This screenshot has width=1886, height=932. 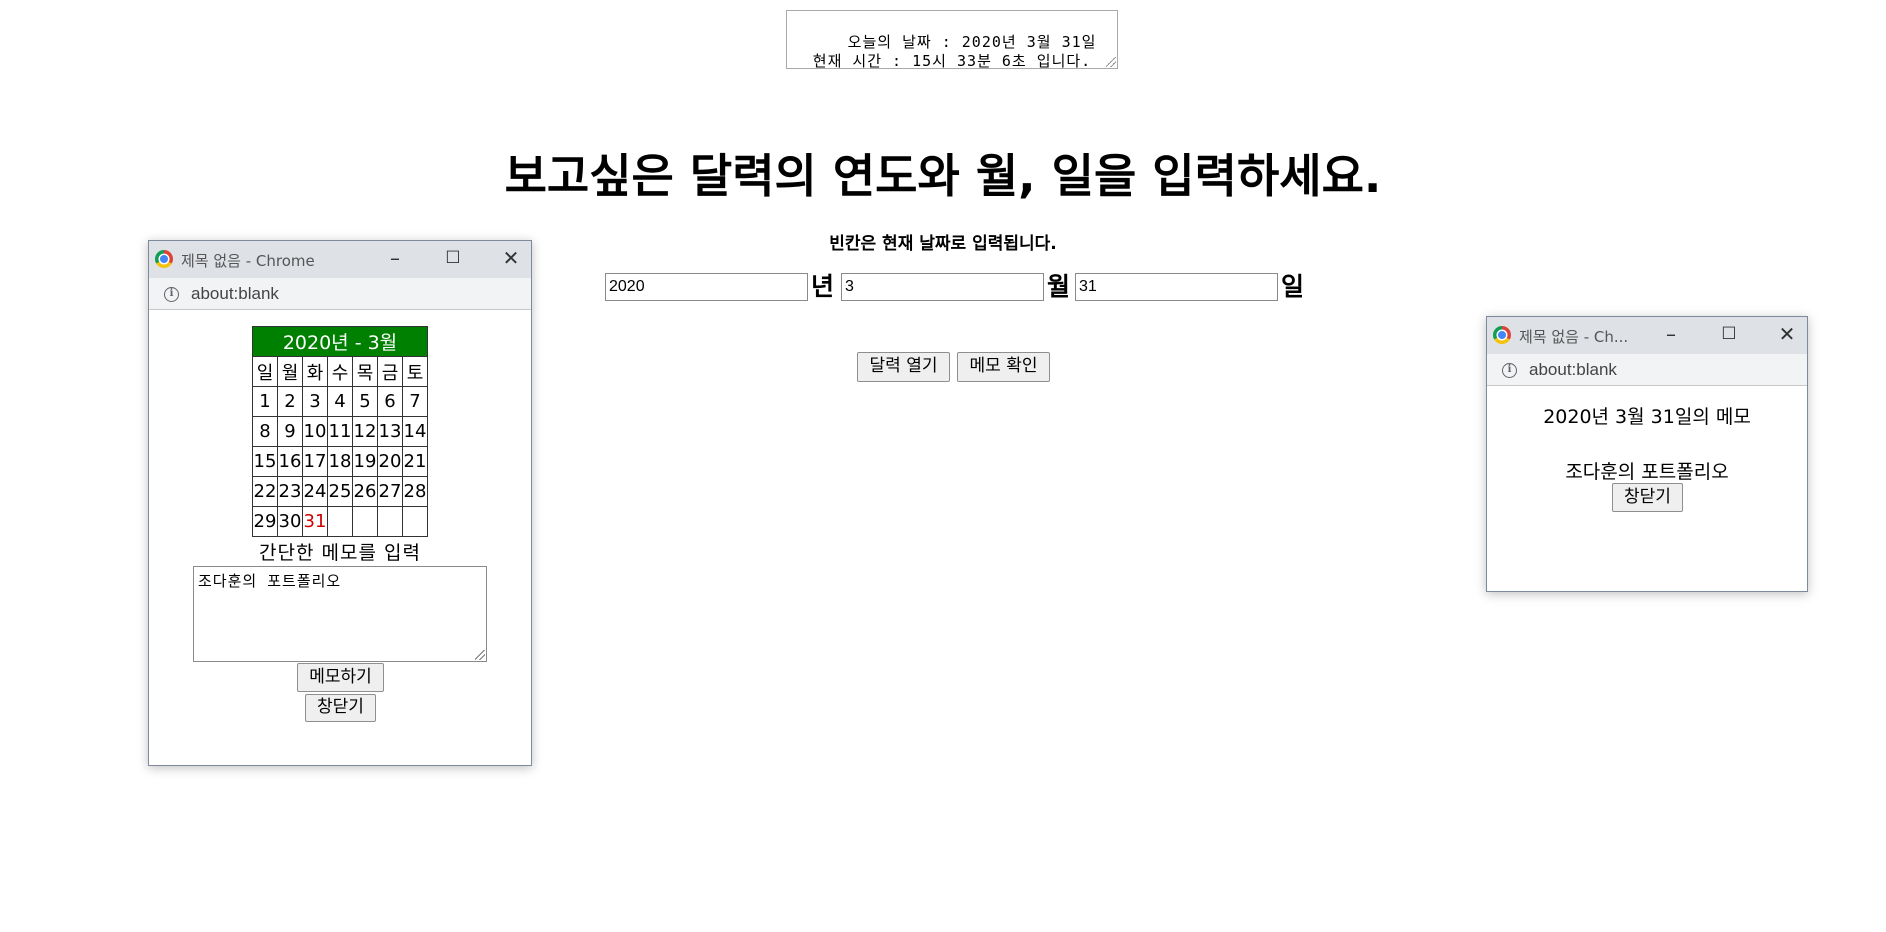 What do you see at coordinates (315, 461) in the screenshot?
I see `day-cell: 17` at bounding box center [315, 461].